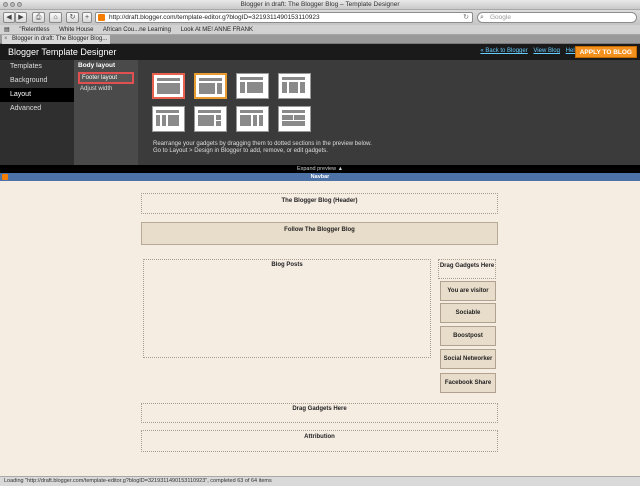 Image resolution: width=640 pixels, height=486 pixels. Describe the element at coordinates (37, 81) in the screenshot. I see `nav-item-background: Background` at that location.